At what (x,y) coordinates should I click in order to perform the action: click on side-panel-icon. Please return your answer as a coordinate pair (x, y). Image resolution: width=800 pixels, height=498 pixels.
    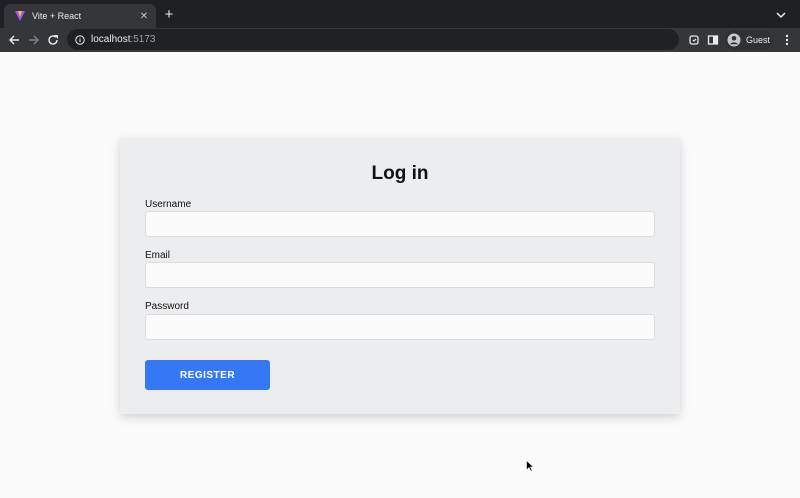
    Looking at the image, I should click on (713, 40).